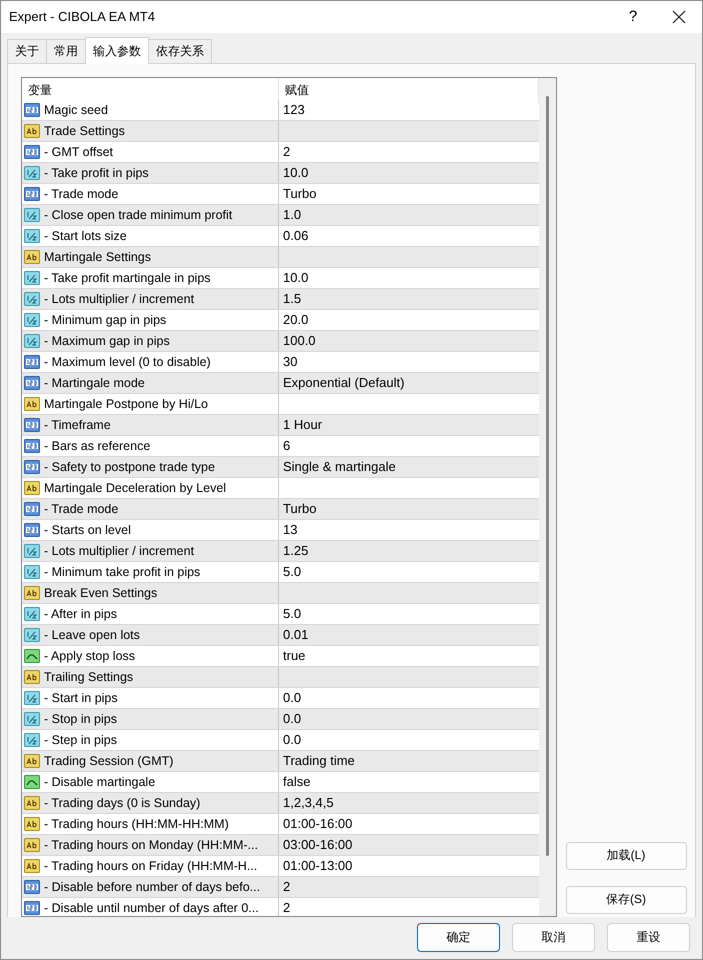 Image resolution: width=703 pixels, height=960 pixels. I want to click on parameter-name: - Martingale mode, so click(94, 383).